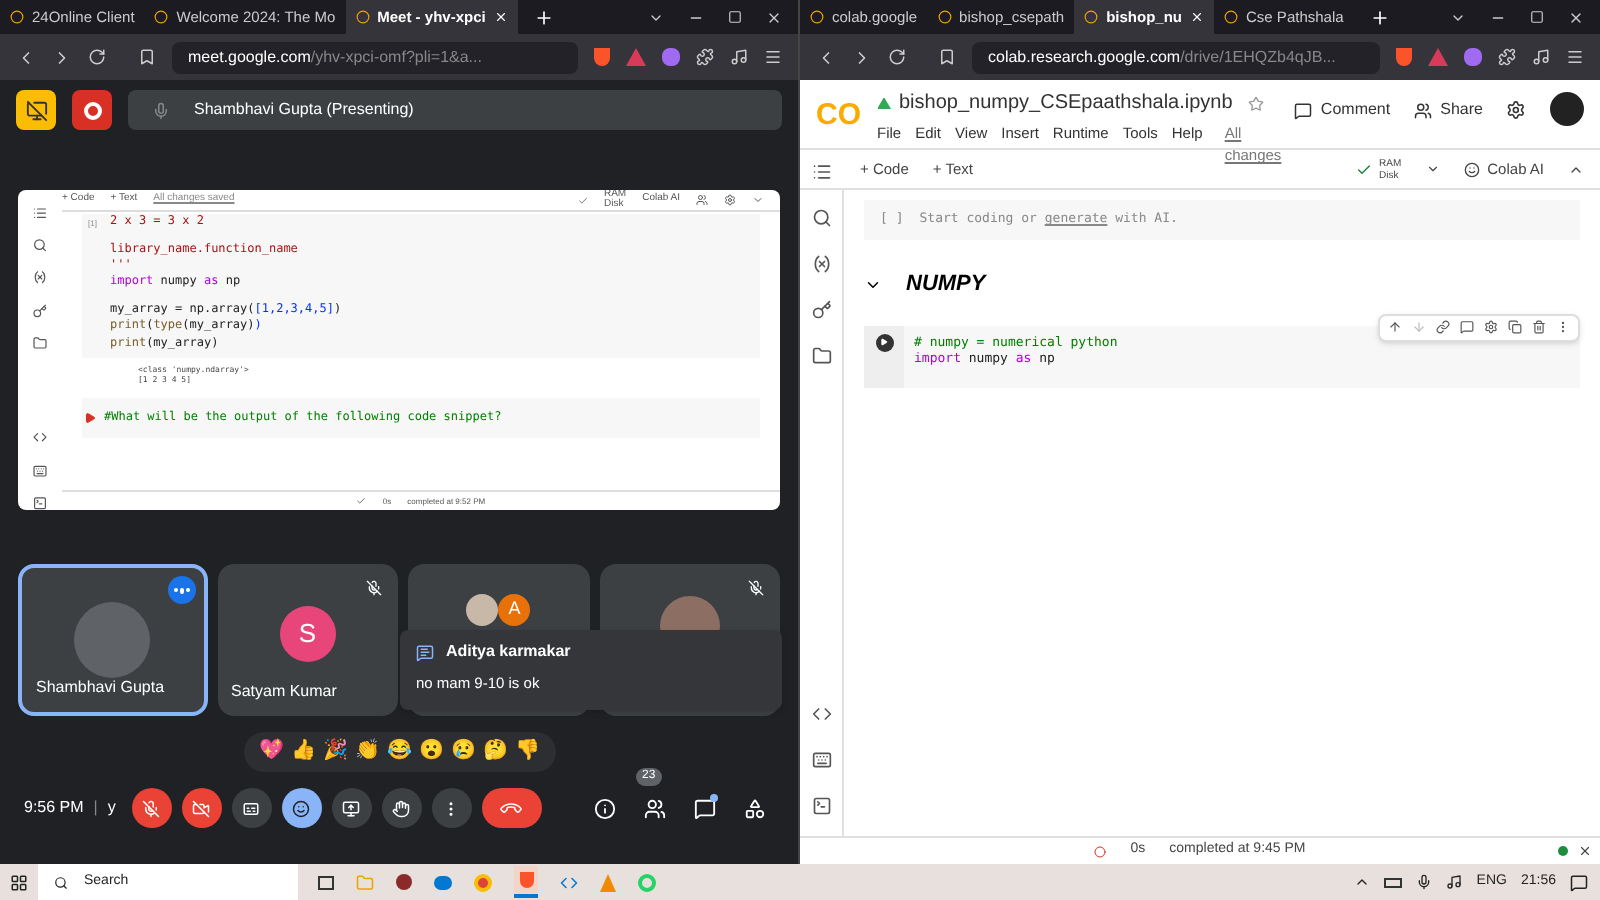  I want to click on chat-sender: Aditya karmakar, so click(508, 652).